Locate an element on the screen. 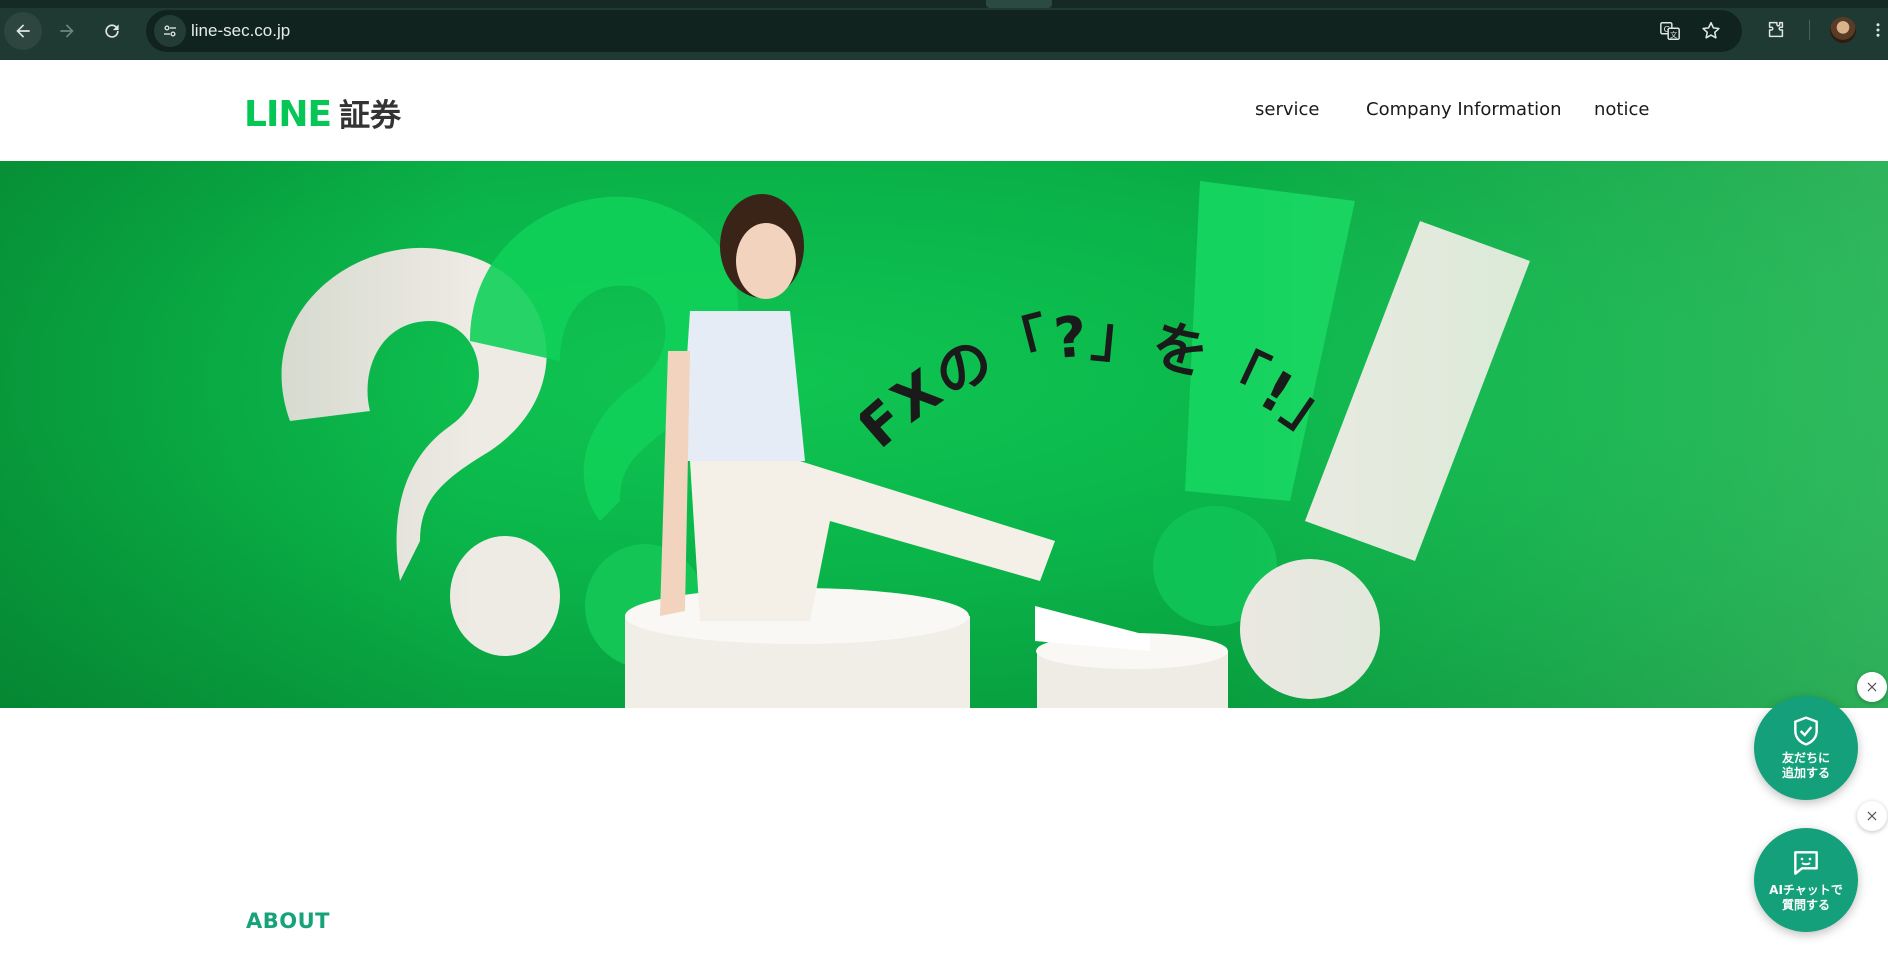  back-button is located at coordinates (23, 31).